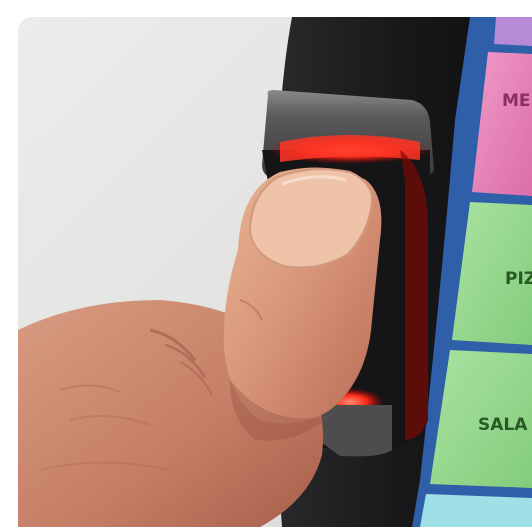  Describe the element at coordinates (516, 101) in the screenshot. I see `screen-button-label: ME` at that location.